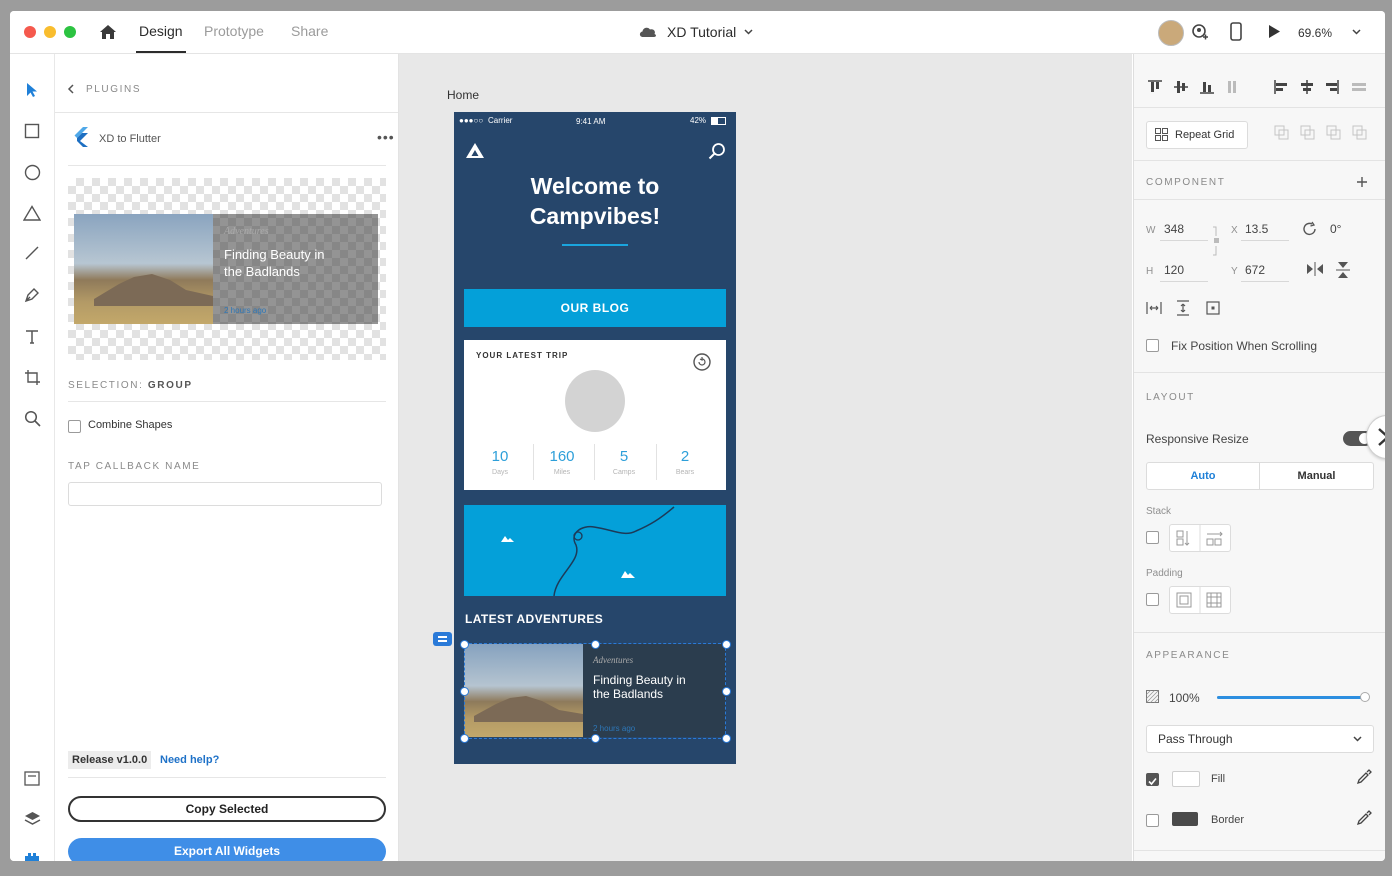 This screenshot has height=876, width=1392. What do you see at coordinates (1152, 537) in the screenshot?
I see `stack-checkbox` at bounding box center [1152, 537].